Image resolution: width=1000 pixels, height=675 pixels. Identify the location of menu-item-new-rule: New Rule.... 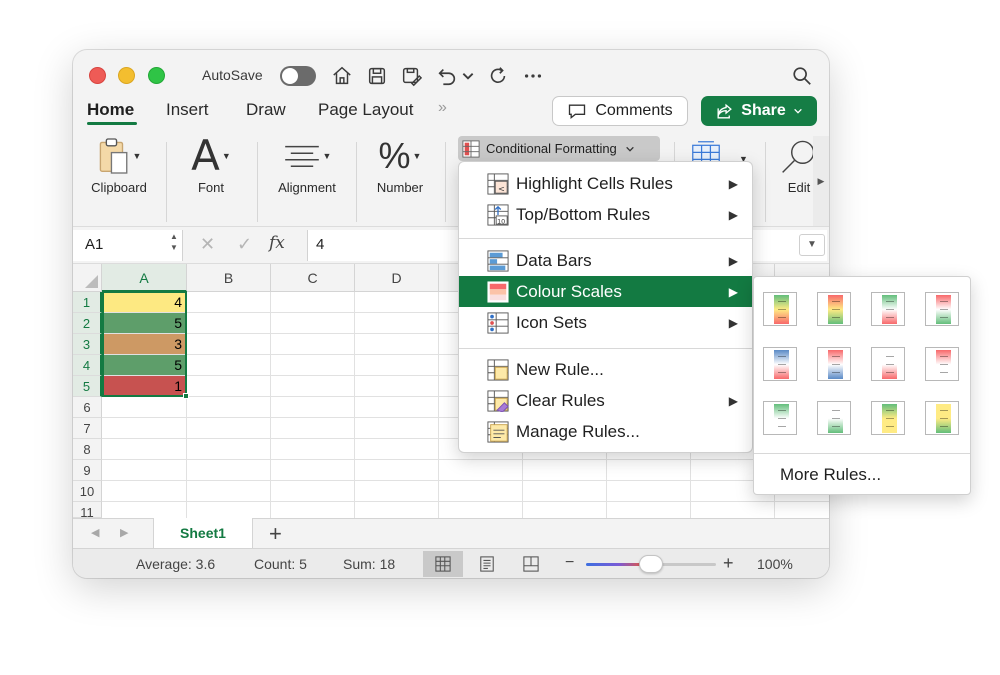
(605, 369).